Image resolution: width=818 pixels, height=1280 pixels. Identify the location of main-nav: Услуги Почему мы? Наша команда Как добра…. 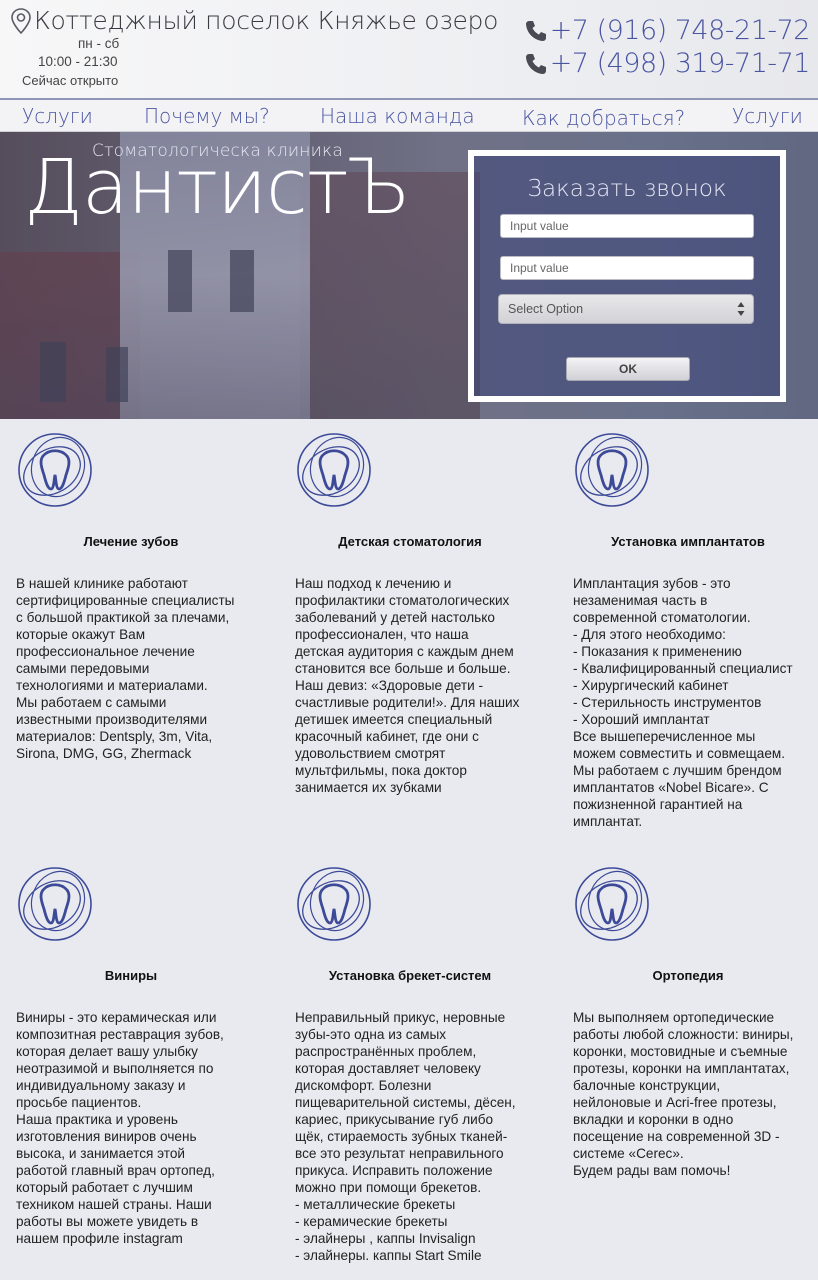
(409, 115).